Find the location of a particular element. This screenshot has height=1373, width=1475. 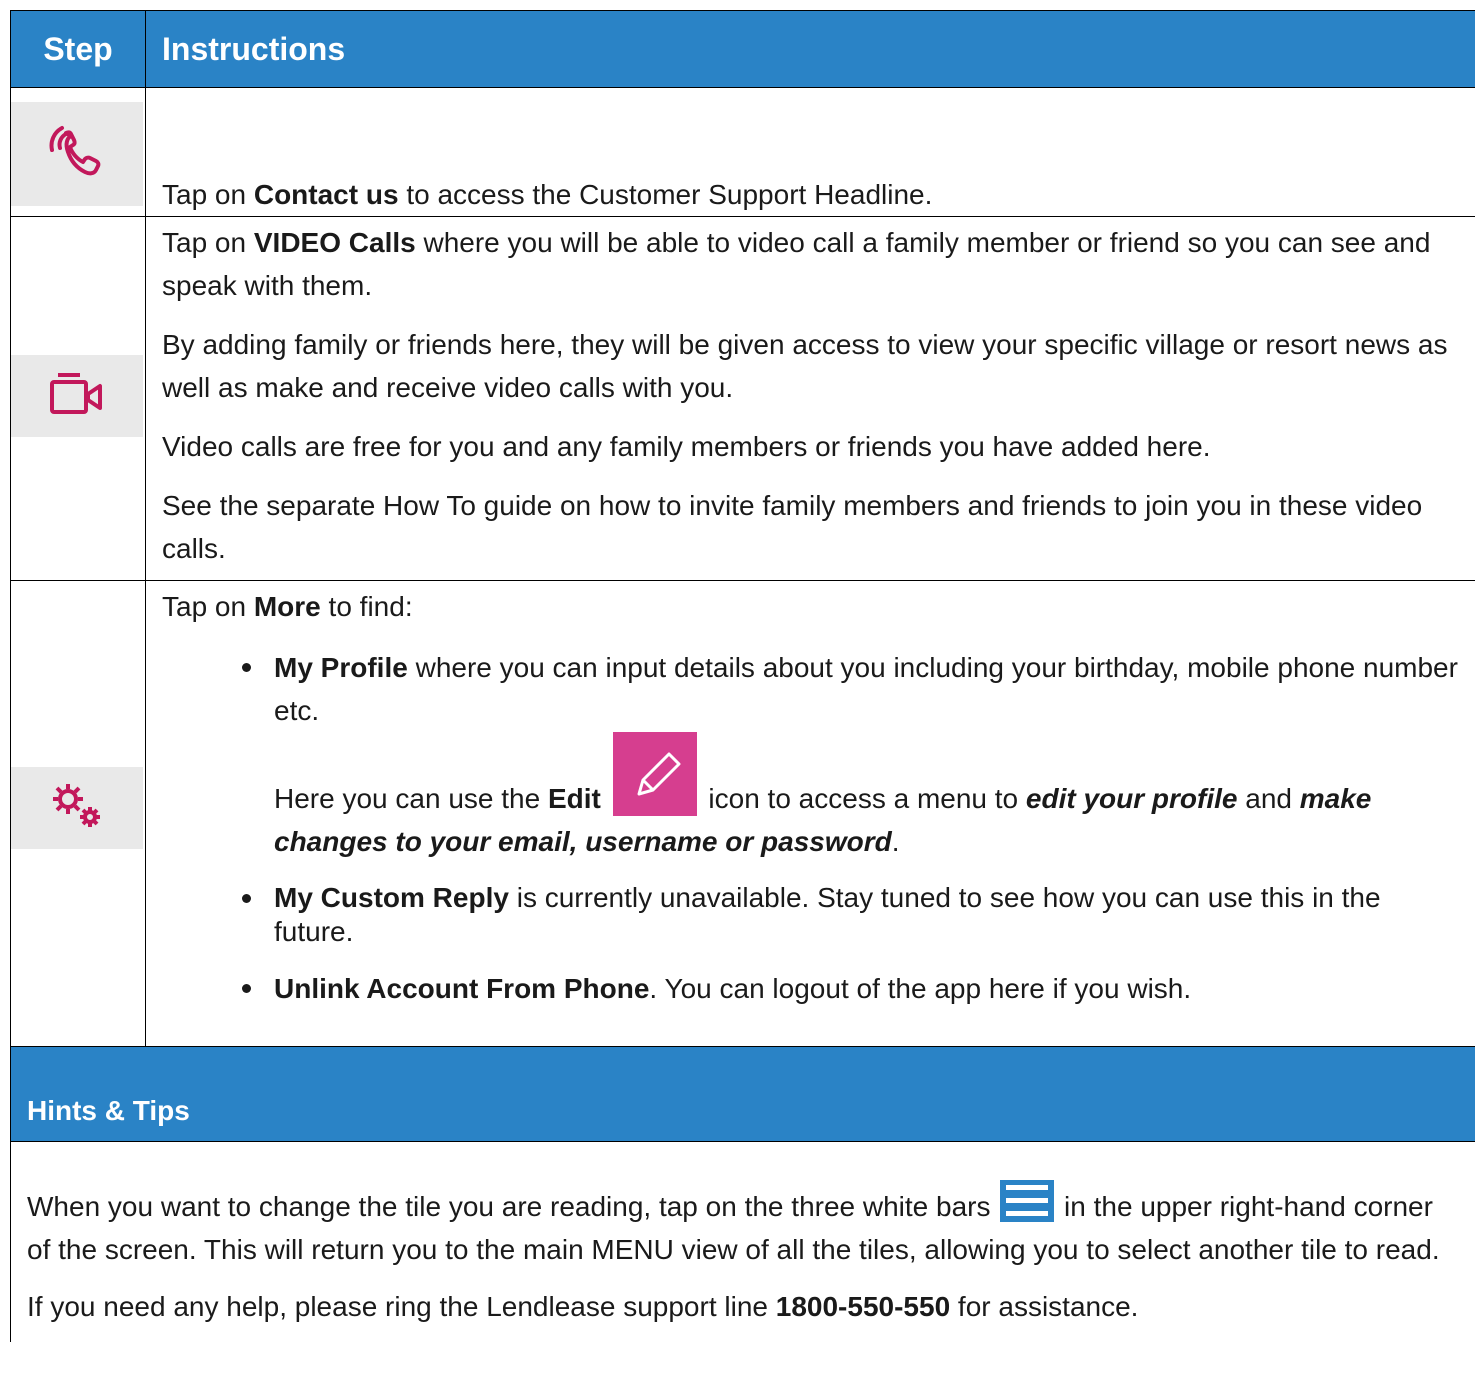

hints-title: Hints & Tips is located at coordinates (742, 1094).